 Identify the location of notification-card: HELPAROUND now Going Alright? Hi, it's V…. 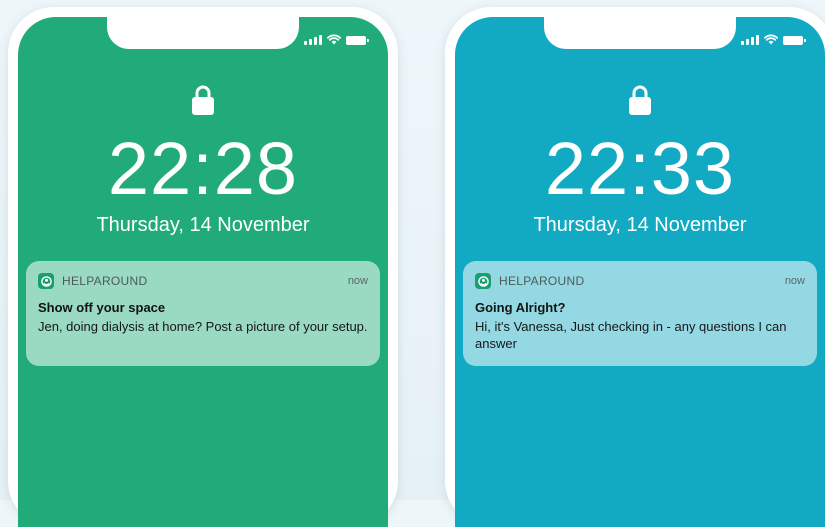
(640, 313).